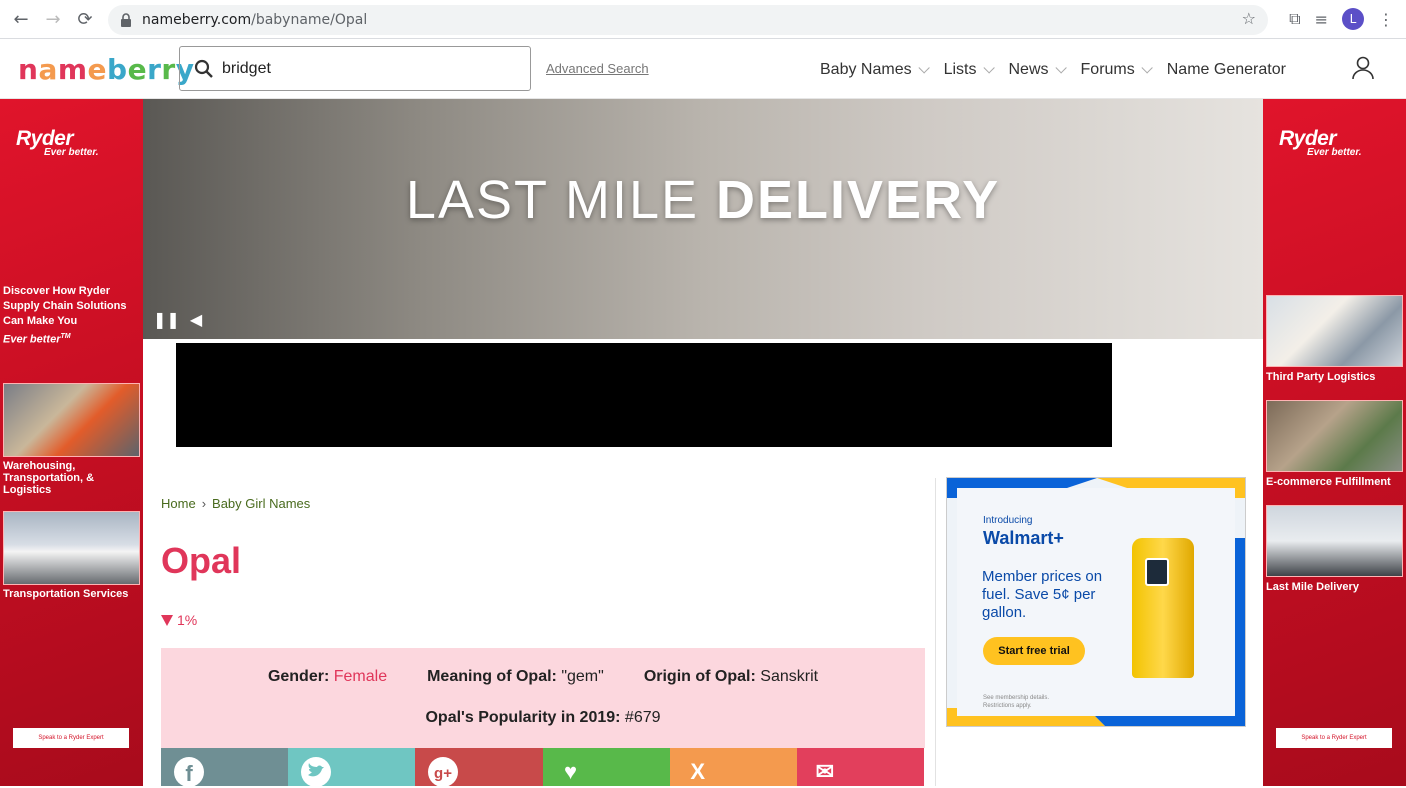  Describe the element at coordinates (1023, 538) in the screenshot. I see `walmart-brand: Walmart+` at that location.